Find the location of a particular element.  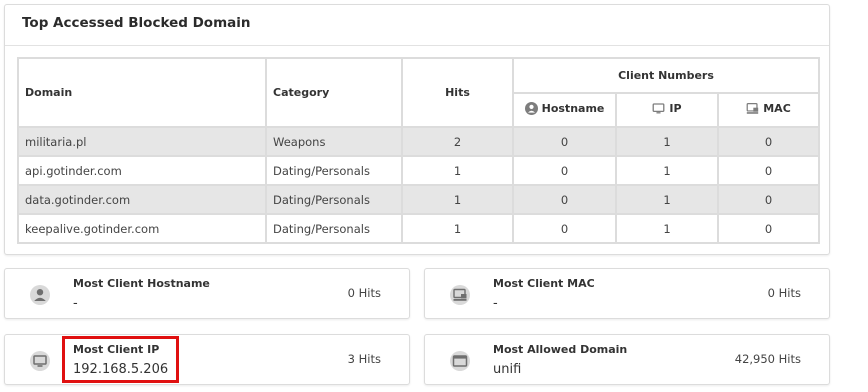

column-header-mac: MAC is located at coordinates (768, 110).